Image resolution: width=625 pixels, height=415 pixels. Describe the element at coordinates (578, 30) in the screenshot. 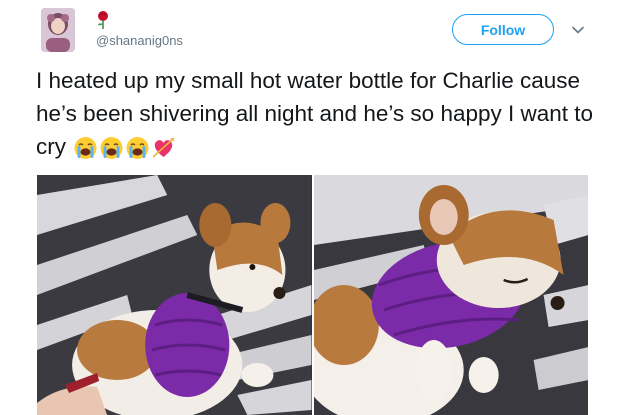

I see `chevron-down-icon` at that location.